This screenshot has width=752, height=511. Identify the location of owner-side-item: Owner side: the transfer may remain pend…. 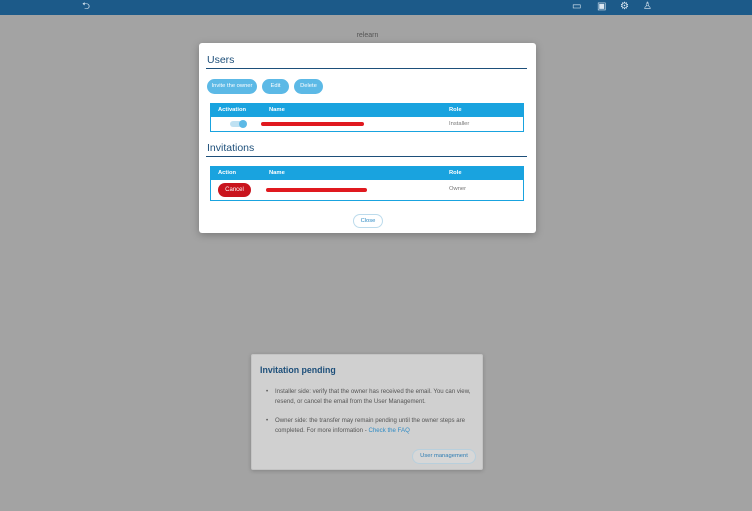
(370, 425).